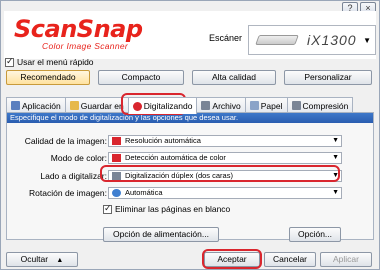 The height and width of the screenshot is (271, 380). Describe the element at coordinates (73, 176) in the screenshot. I see `scan-side-label: Lado a digitalizar:` at that location.